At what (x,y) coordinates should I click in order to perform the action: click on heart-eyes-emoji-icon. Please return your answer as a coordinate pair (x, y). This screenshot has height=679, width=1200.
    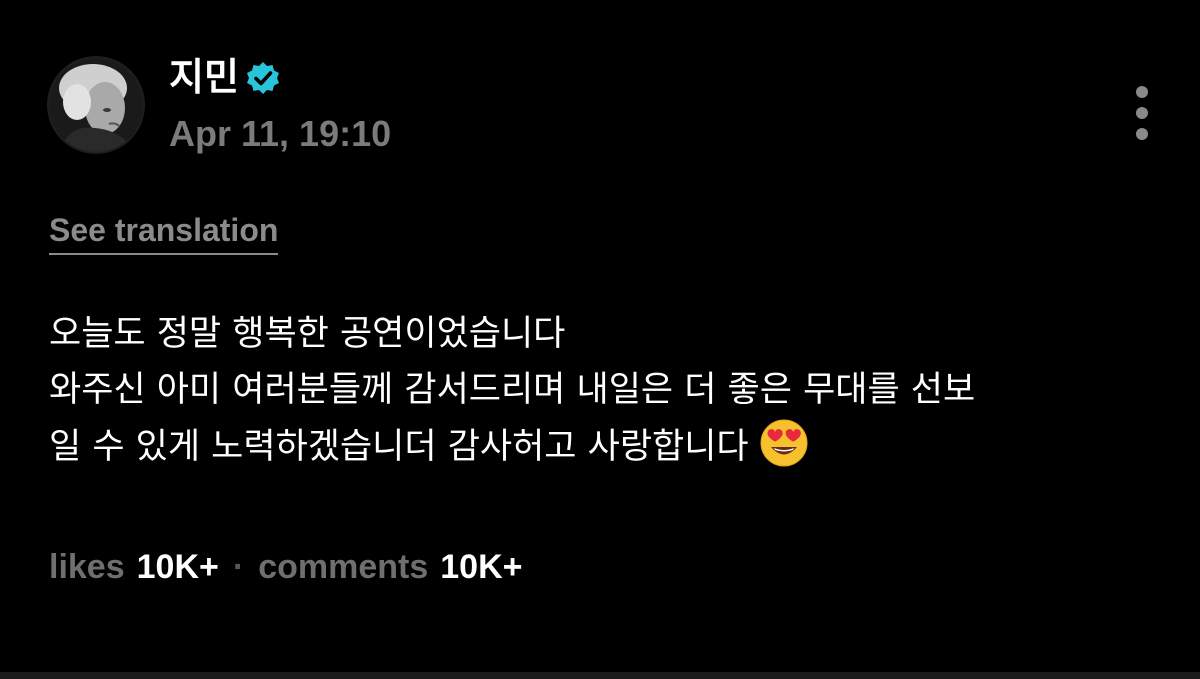
    Looking at the image, I should click on (784, 443).